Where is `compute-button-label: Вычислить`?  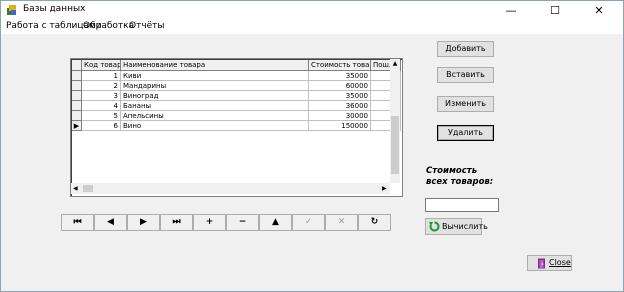 compute-button-label: Вычислить is located at coordinates (465, 226).